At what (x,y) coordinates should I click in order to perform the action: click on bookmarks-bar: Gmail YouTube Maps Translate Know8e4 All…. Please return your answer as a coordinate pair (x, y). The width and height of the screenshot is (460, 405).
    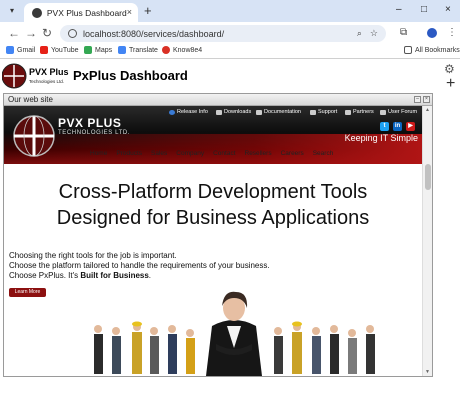
    Looking at the image, I should click on (230, 51).